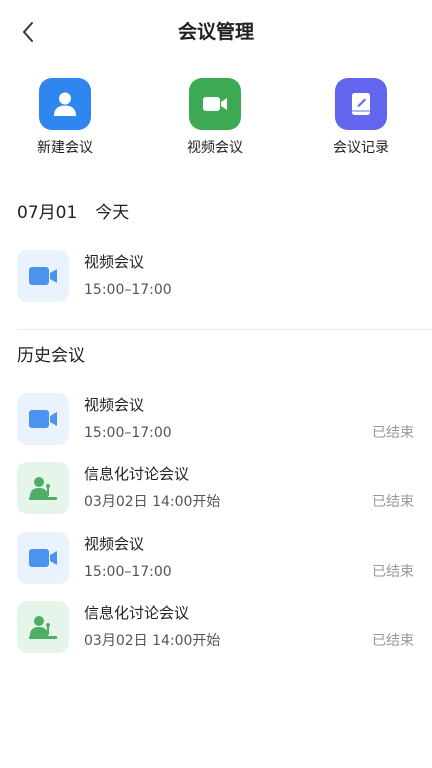  I want to click on new-meeting-icon-tile, so click(65, 104).